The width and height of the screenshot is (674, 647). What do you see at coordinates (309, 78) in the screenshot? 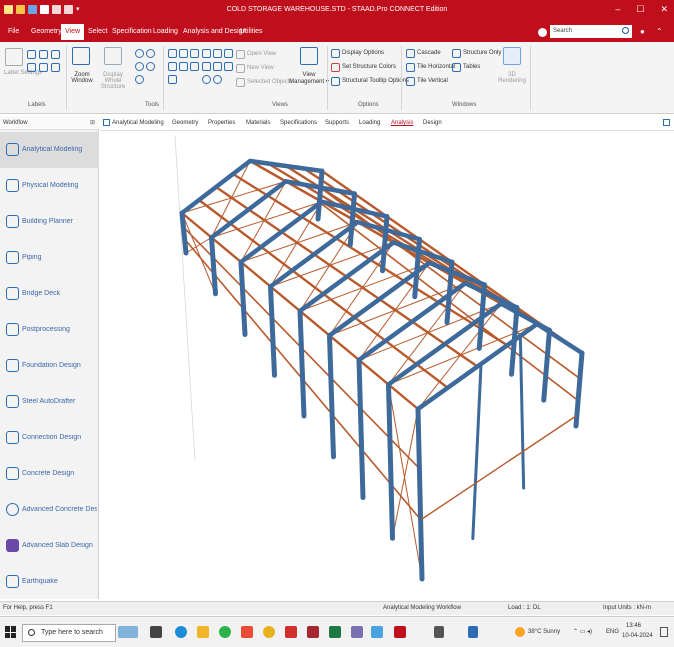
I see `view-management-button: View Management ▾` at bounding box center [309, 78].